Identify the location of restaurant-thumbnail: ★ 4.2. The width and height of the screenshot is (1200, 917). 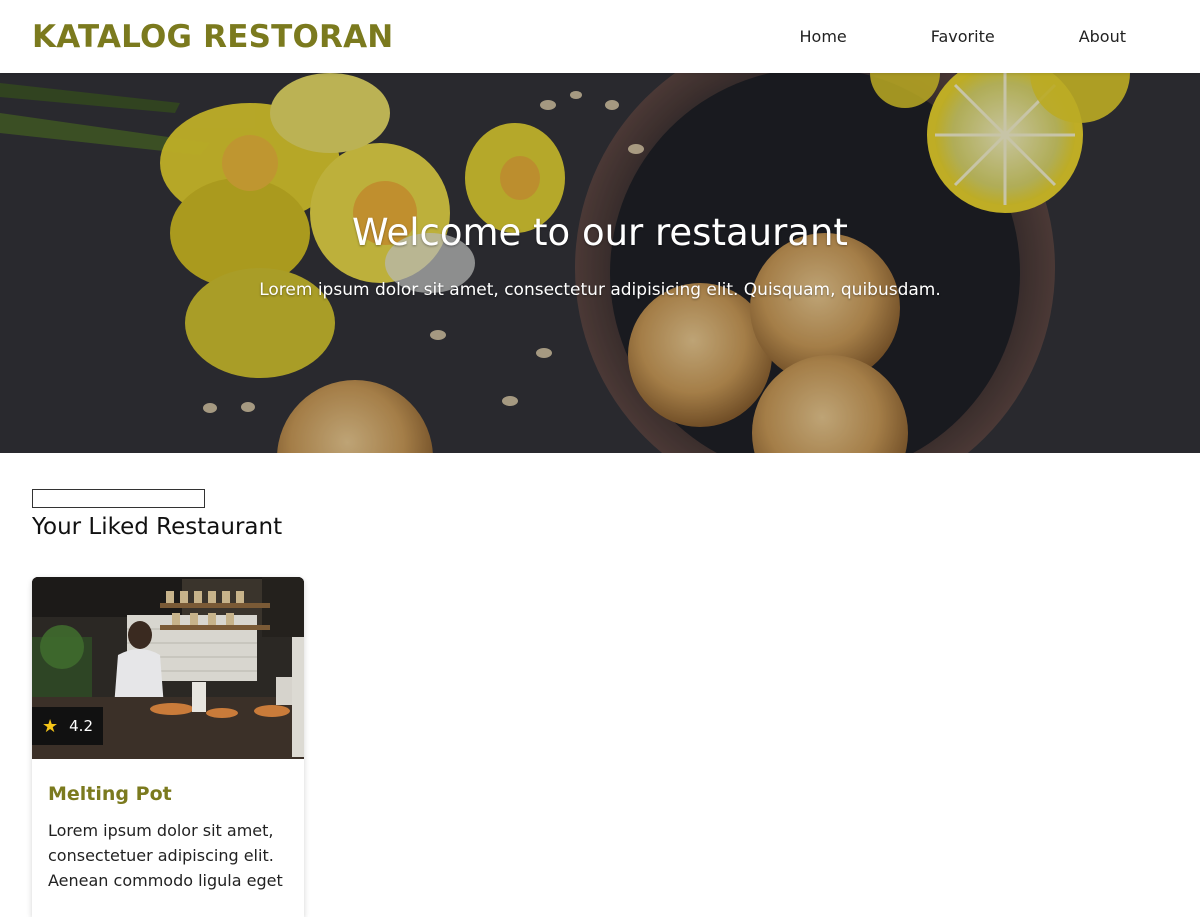
(168, 668).